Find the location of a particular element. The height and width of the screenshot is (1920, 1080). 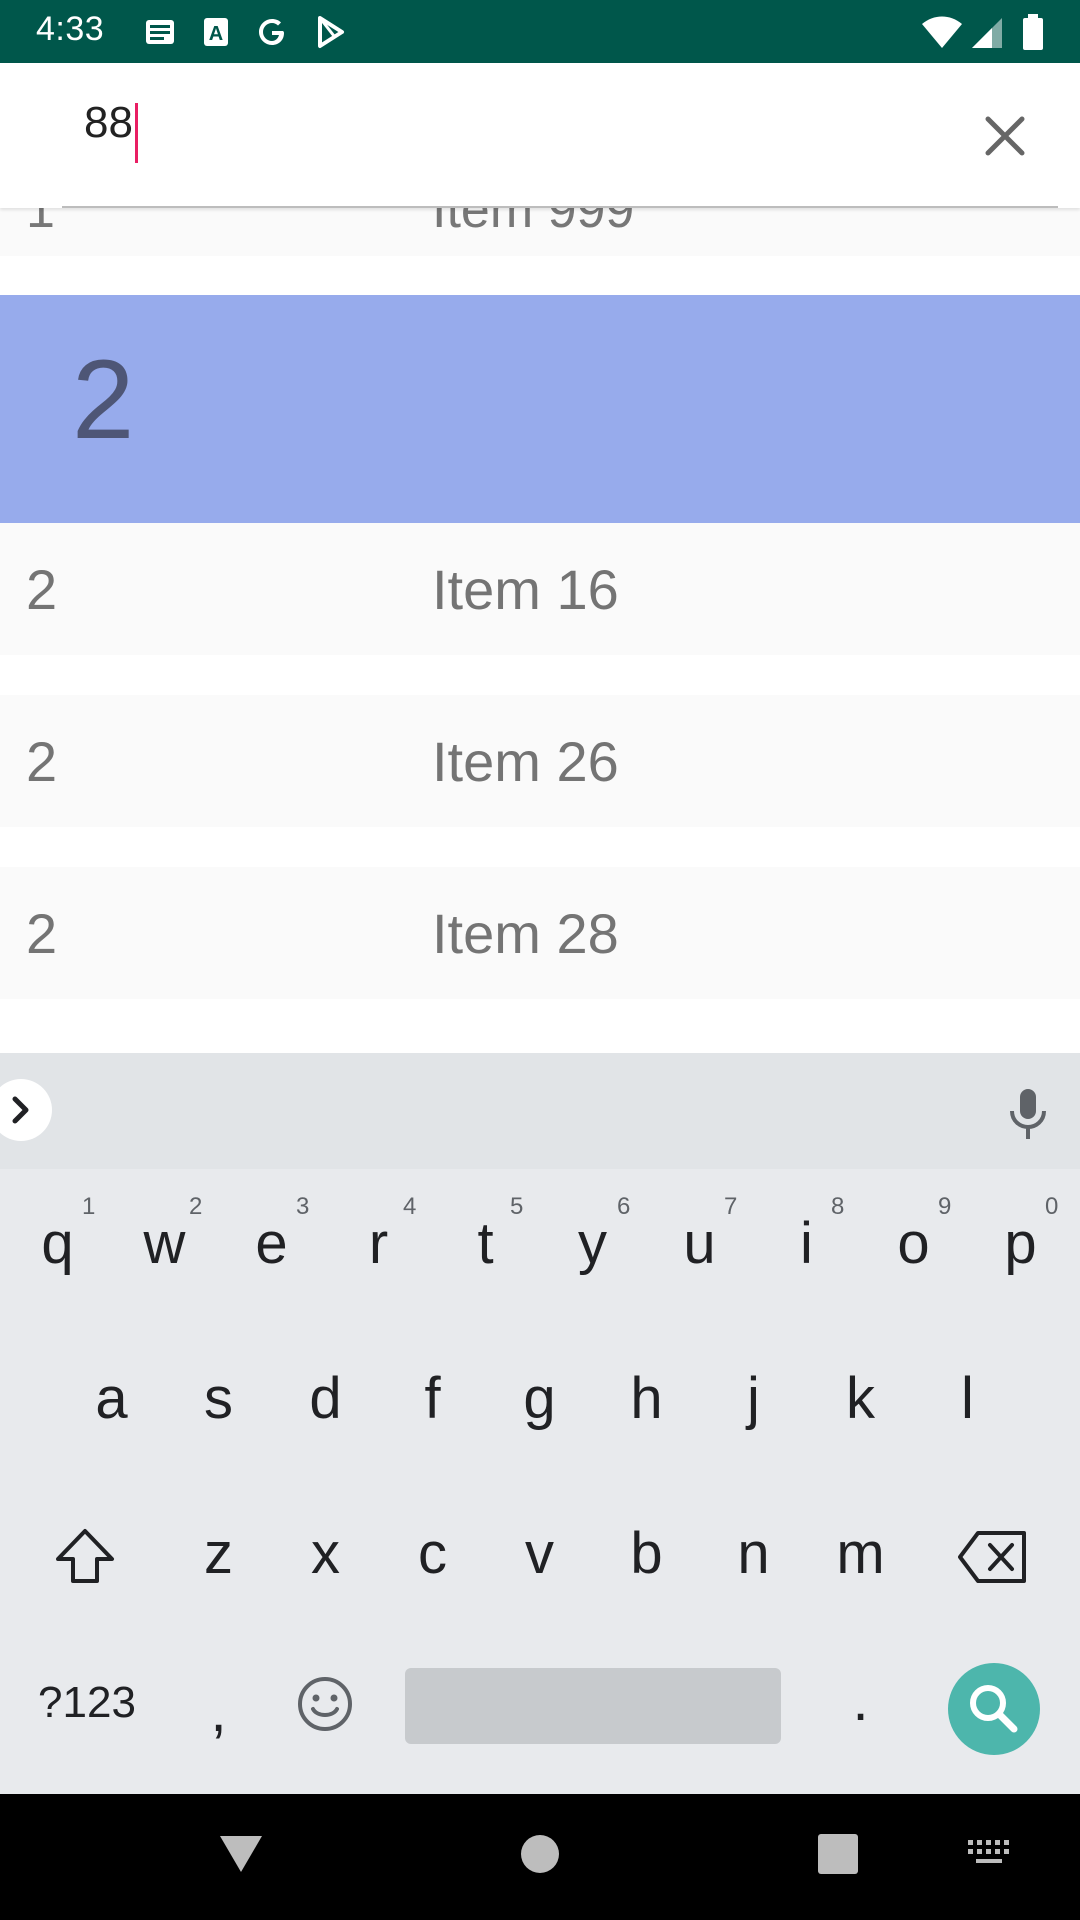

section-header-label: 2 is located at coordinates (103, 399).